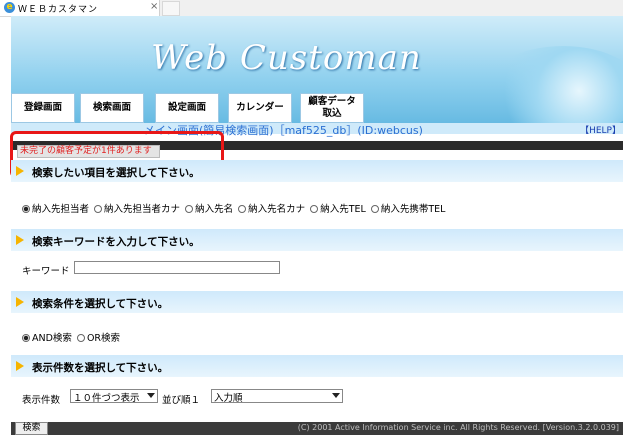 The width and height of the screenshot is (623, 435). I want to click on nav-label: カレンダー, so click(260, 107).